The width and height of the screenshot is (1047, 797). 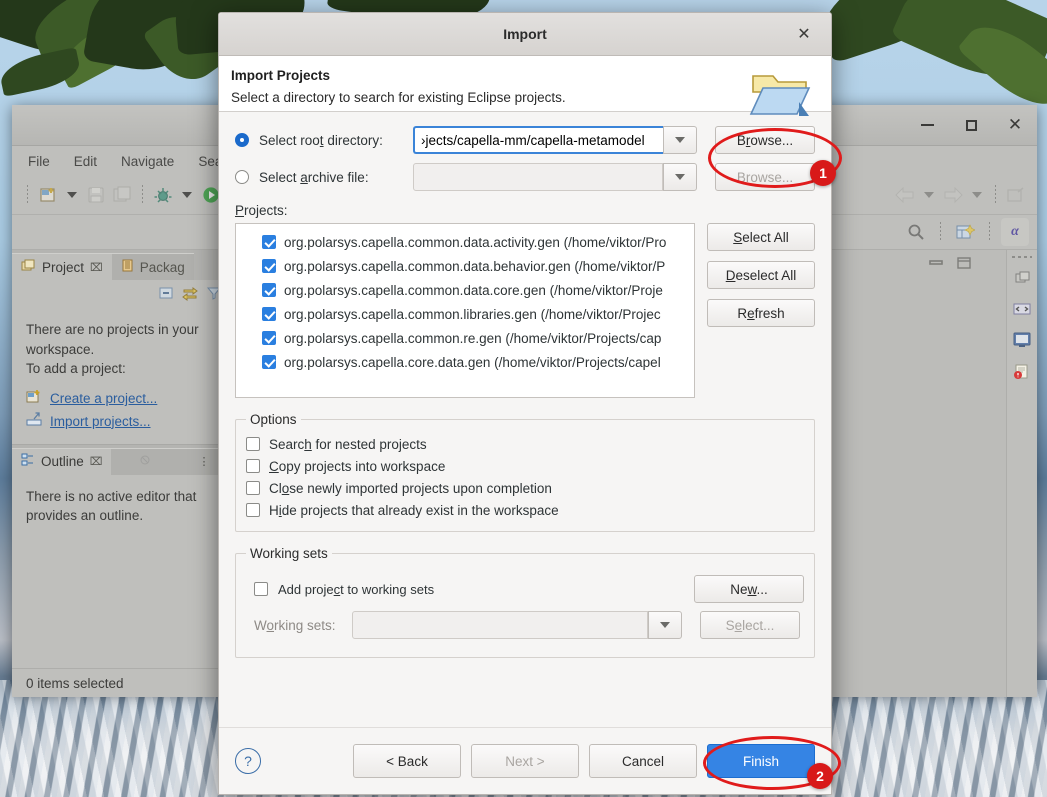 I want to click on finish-button: Finish, so click(x=761, y=761).